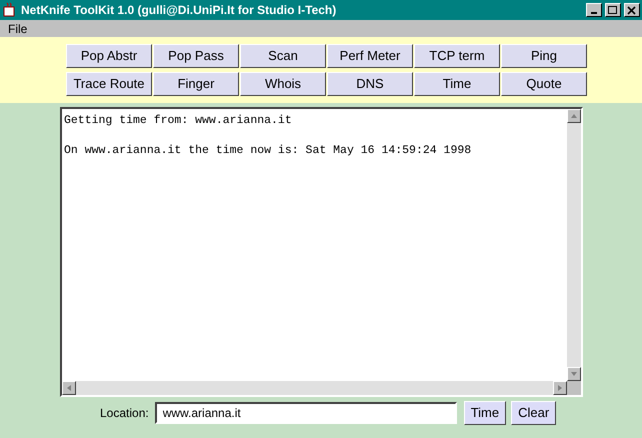 The image size is (642, 438). I want to click on location-label: Location:, so click(124, 413).